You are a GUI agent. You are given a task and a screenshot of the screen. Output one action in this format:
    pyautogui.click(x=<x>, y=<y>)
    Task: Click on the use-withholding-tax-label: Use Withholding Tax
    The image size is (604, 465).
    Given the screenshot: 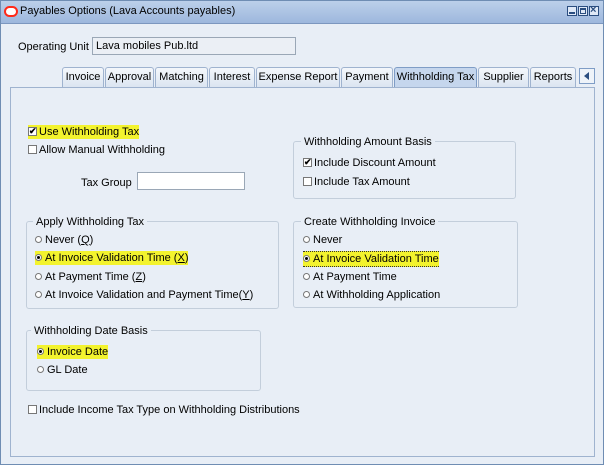 What is the action you would take?
    pyautogui.click(x=89, y=132)
    